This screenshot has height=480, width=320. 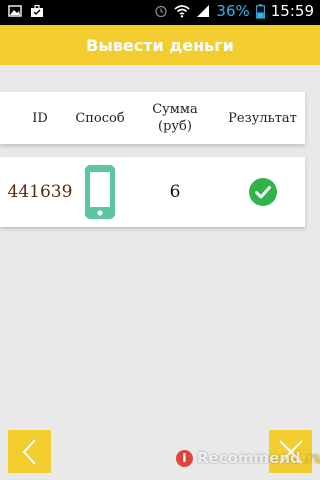 I want to click on row-id: 441639, so click(x=40, y=192).